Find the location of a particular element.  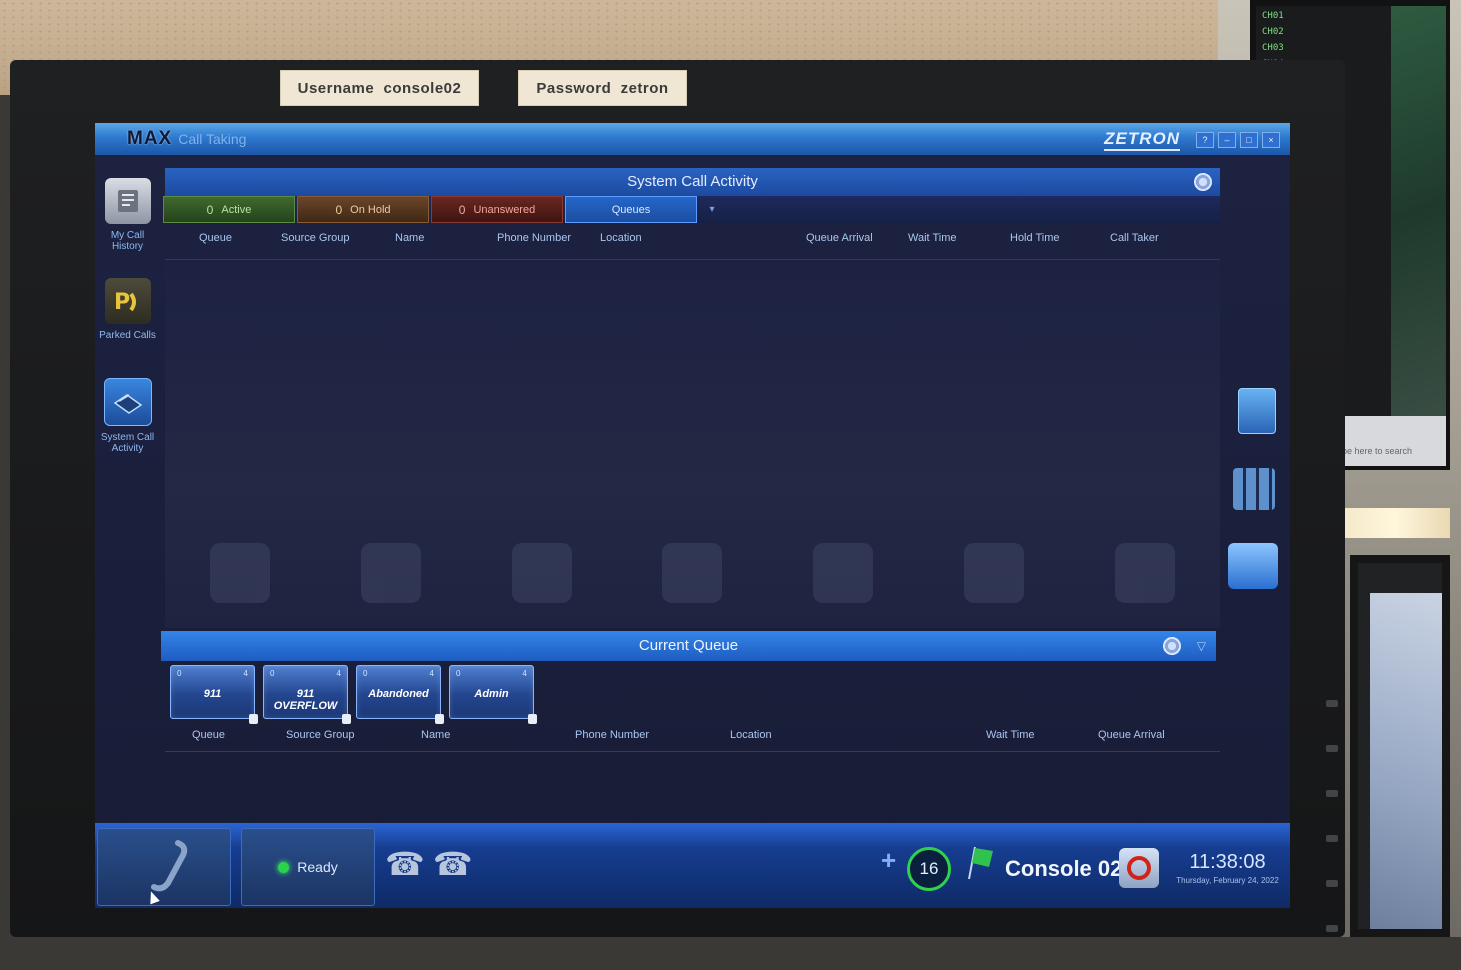

queue-tile: 0 4 Abandoned is located at coordinates (400, 694).